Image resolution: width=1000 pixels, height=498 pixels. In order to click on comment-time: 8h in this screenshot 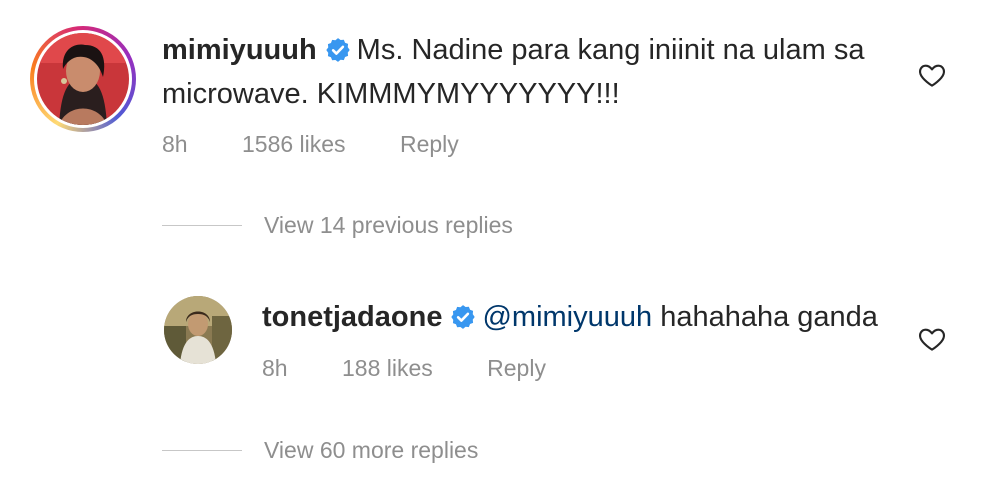, I will do `click(175, 144)`.